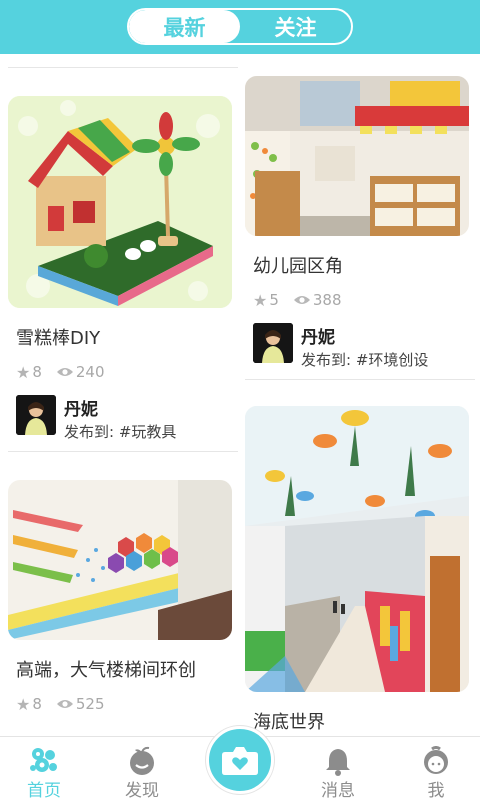  Describe the element at coordinates (360, 300) in the screenshot. I see `post-stats: ★ 5 388` at that location.